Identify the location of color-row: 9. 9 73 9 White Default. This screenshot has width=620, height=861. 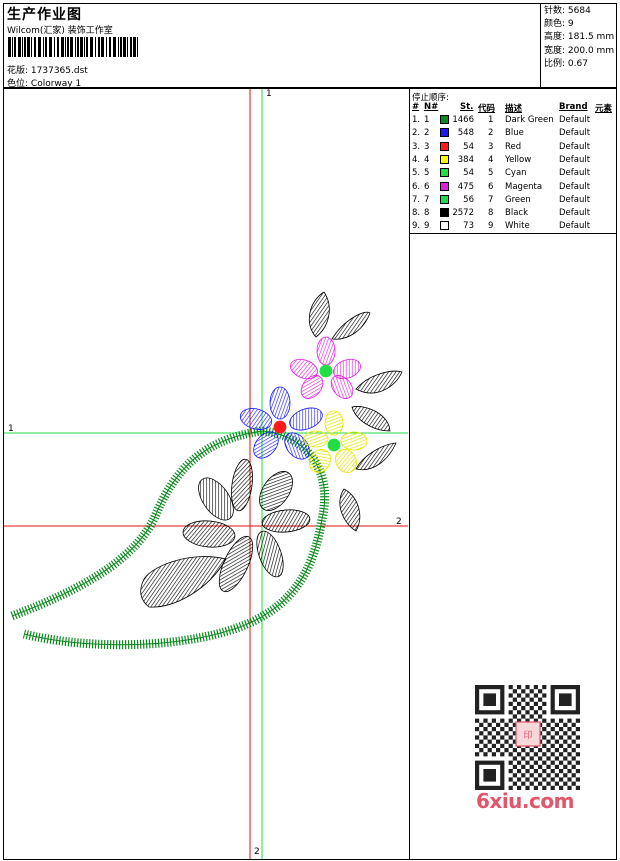
(512, 227).